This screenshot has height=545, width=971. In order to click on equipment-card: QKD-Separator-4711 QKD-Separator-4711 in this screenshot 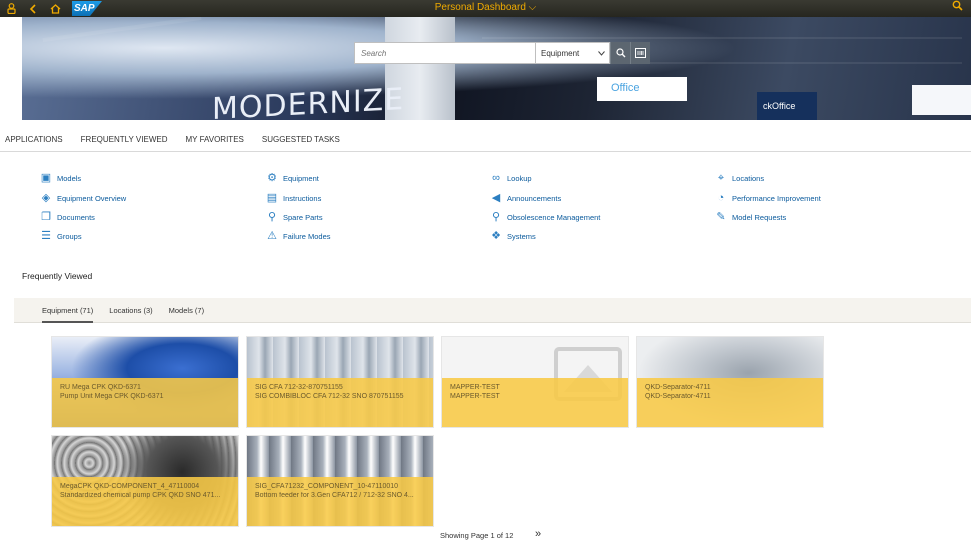, I will do `click(730, 382)`.